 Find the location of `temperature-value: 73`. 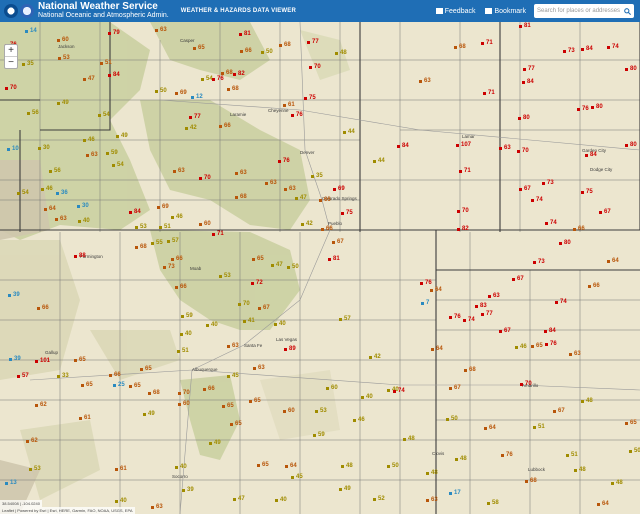

temperature-value: 73 is located at coordinates (571, 51).